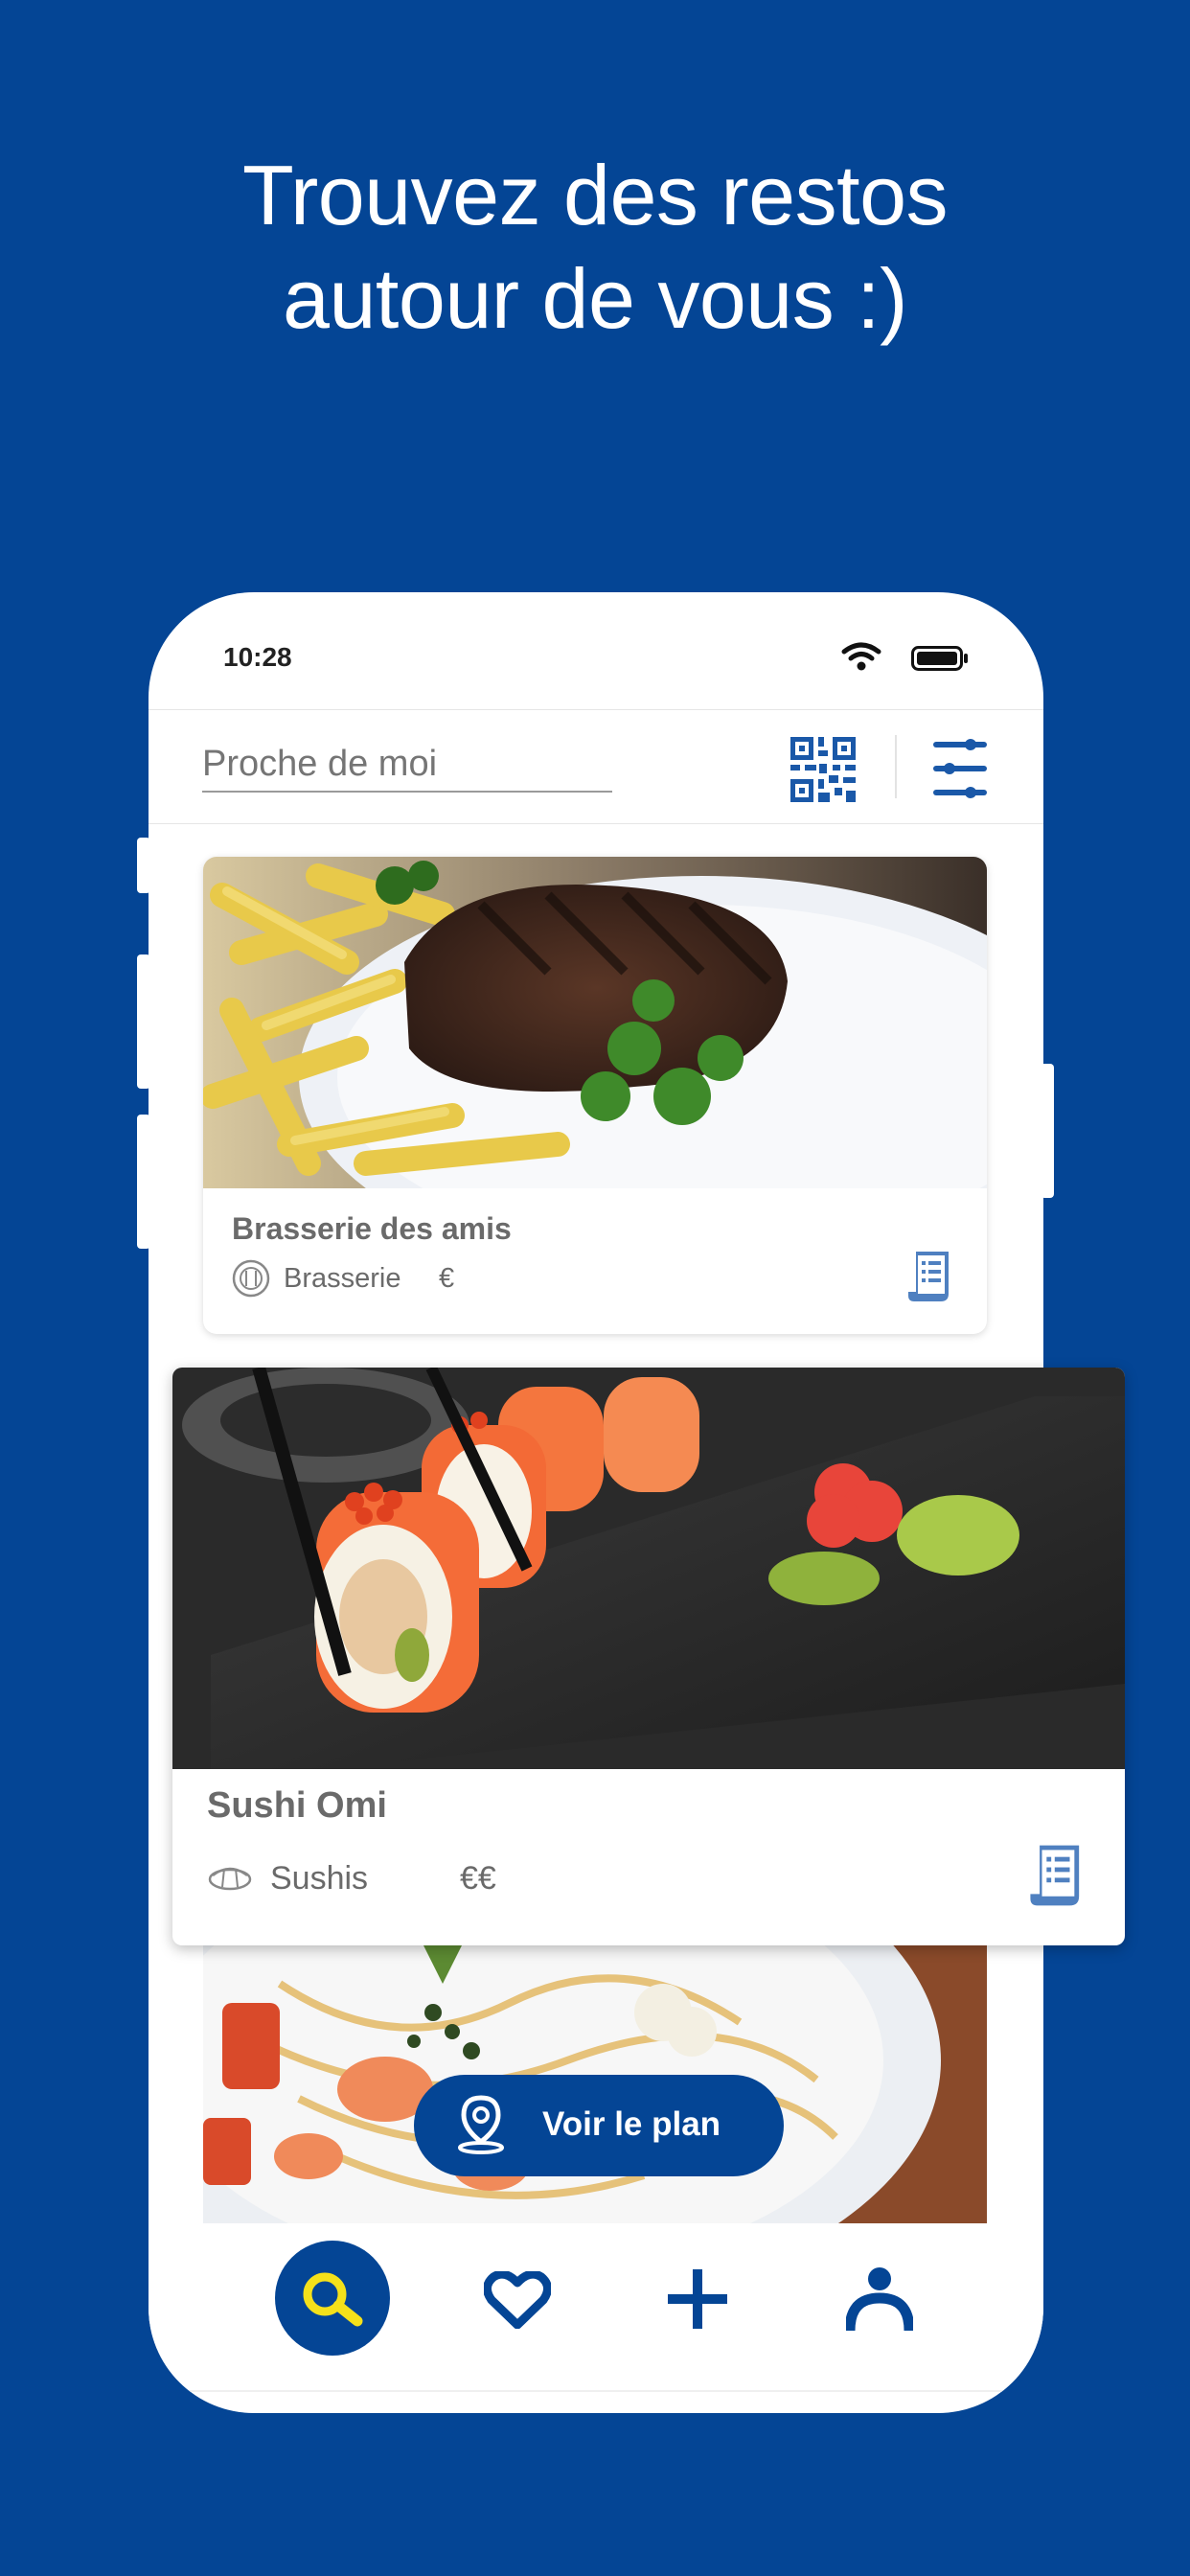  I want to click on status-bar: 10:28, so click(596, 650).